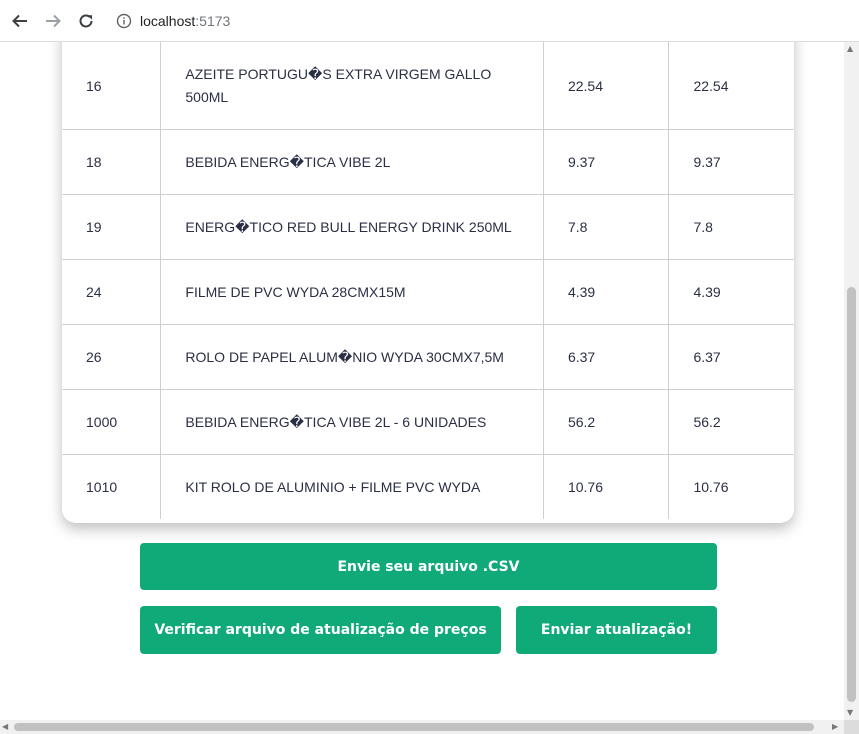 The width and height of the screenshot is (859, 734). Describe the element at coordinates (850, 48) in the screenshot. I see `scroll-up-arrow-icon: ▲` at that location.